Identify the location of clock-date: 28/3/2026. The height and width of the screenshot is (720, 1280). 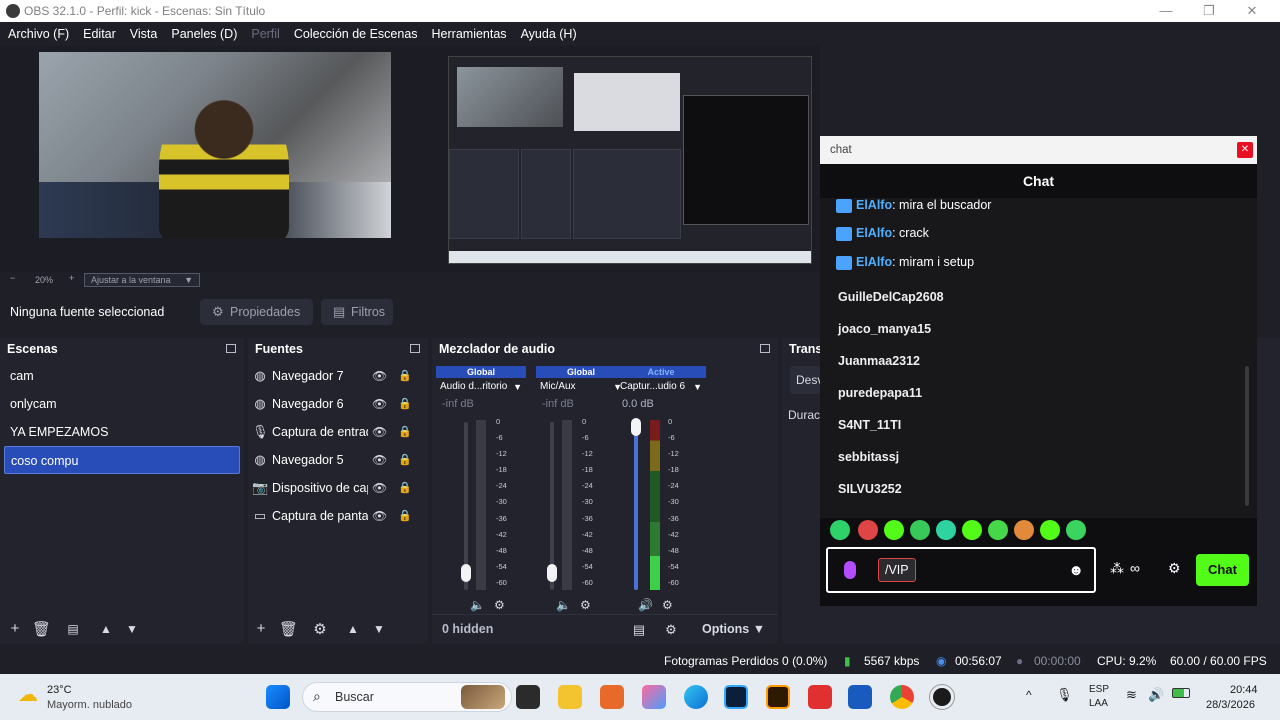
(1230, 705).